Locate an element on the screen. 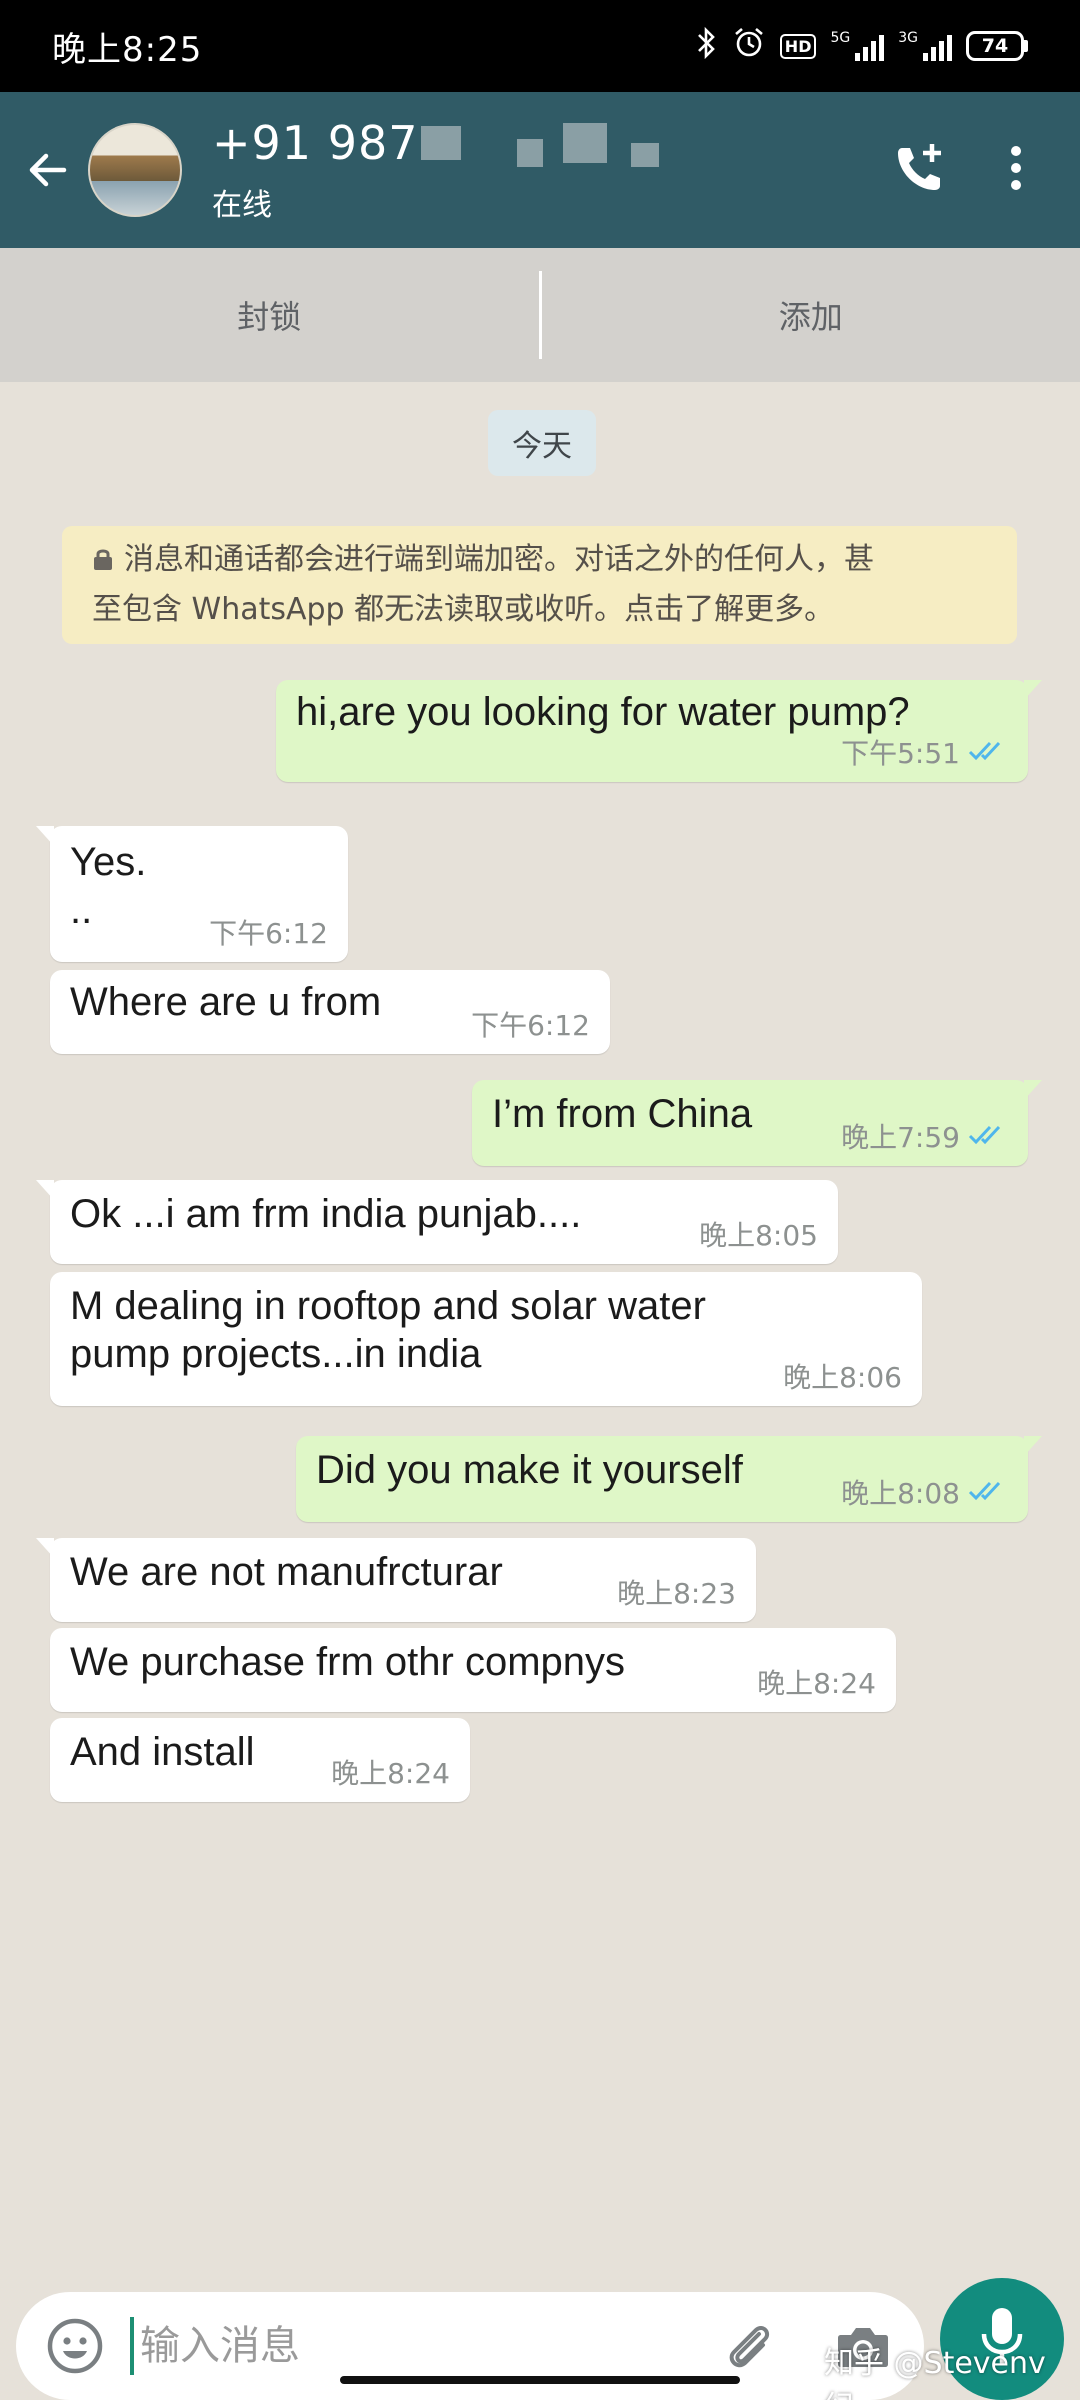 The image size is (1080, 2400). home-indicator is located at coordinates (540, 2380).